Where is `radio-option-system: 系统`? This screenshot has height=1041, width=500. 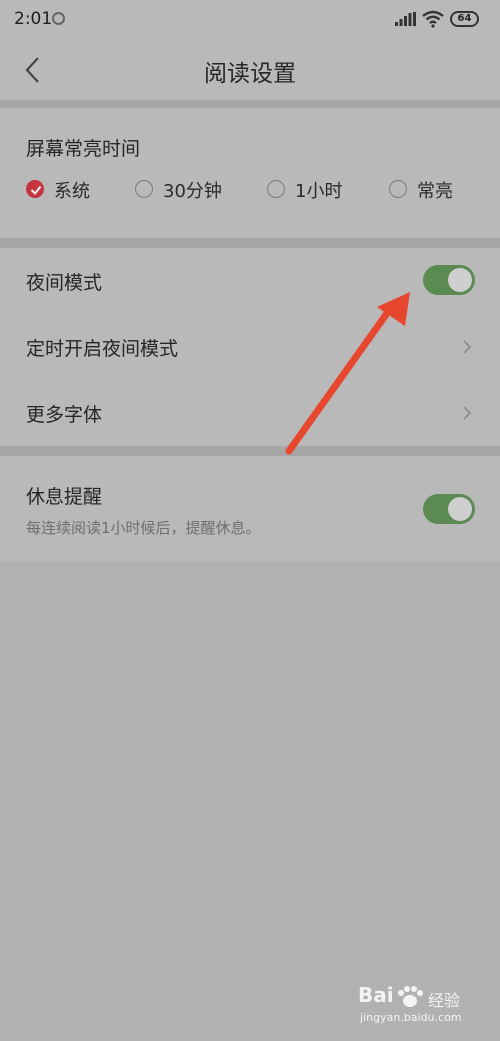
radio-option-system: 系统 is located at coordinates (66, 191).